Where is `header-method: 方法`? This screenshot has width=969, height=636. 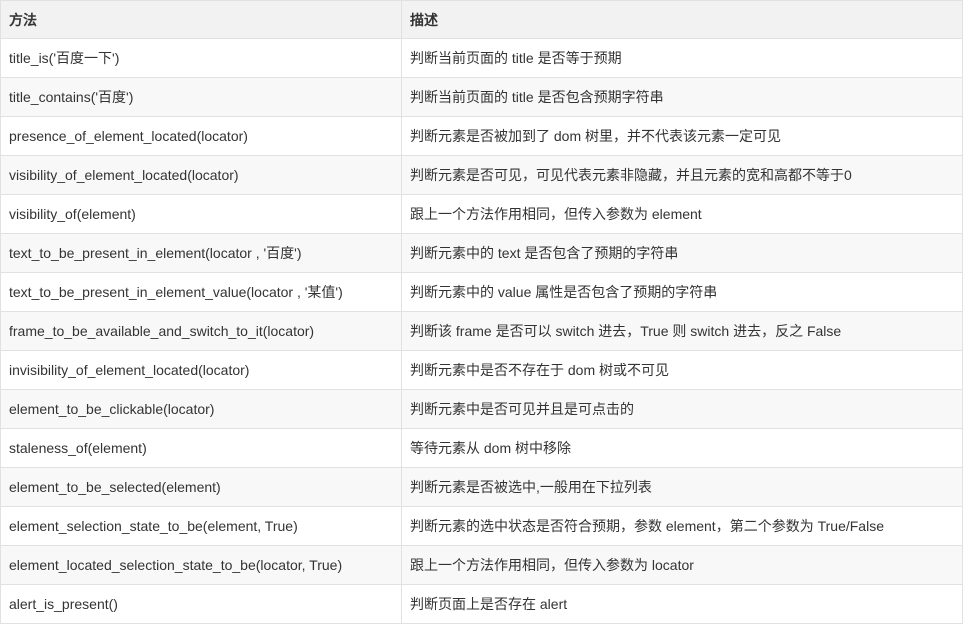
header-method: 方法 is located at coordinates (201, 19).